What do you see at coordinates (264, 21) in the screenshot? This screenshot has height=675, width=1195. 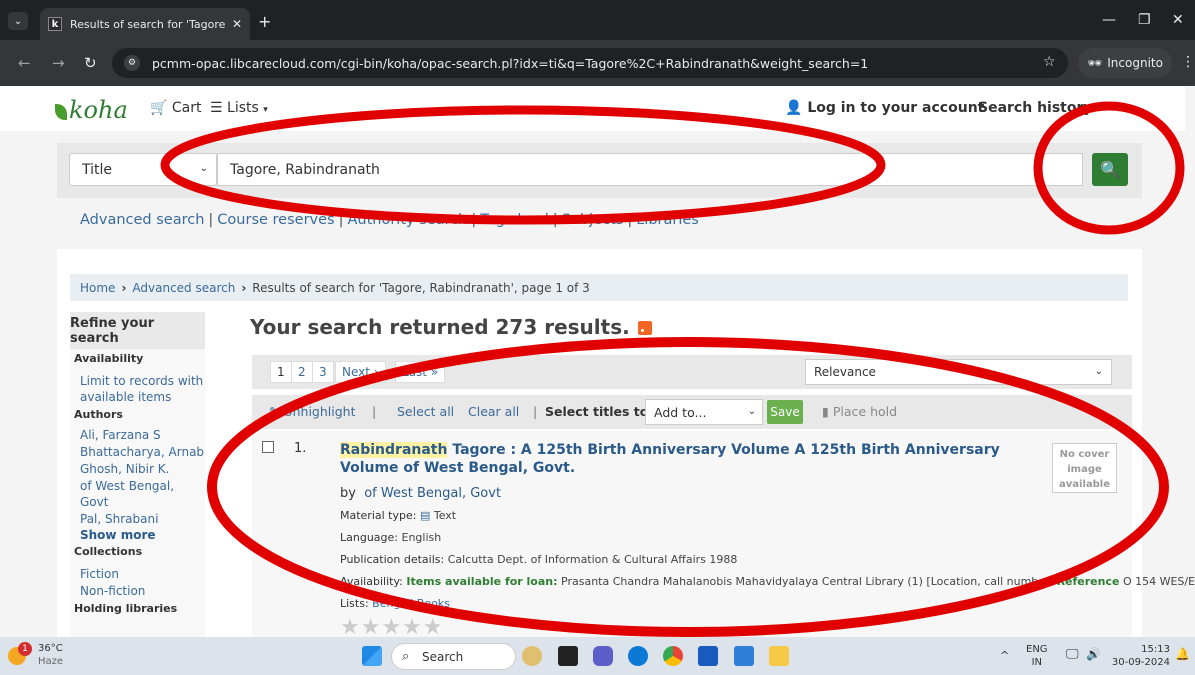 I see `new-tab-icon: +` at bounding box center [264, 21].